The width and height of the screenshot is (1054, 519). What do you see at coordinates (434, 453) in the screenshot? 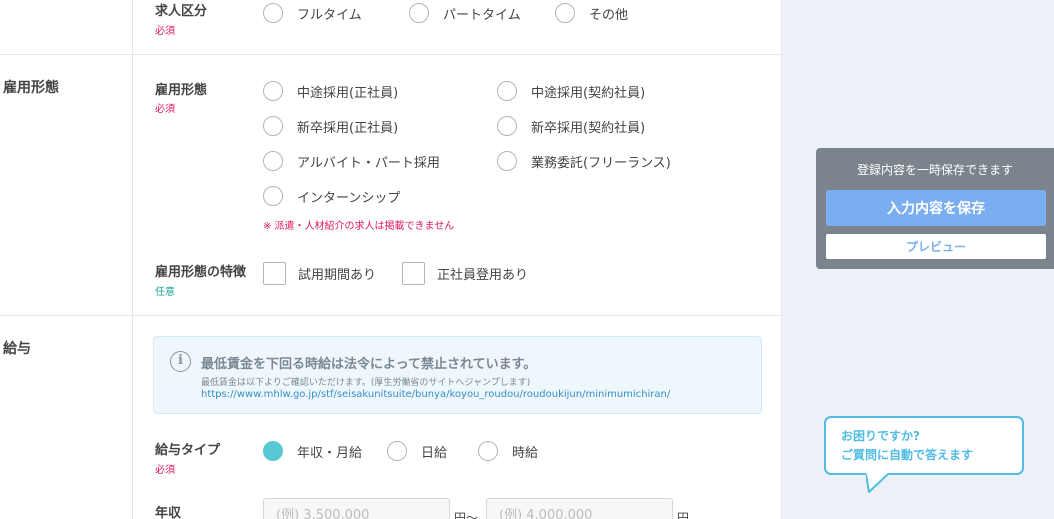
I see `radio-label: 日給` at bounding box center [434, 453].